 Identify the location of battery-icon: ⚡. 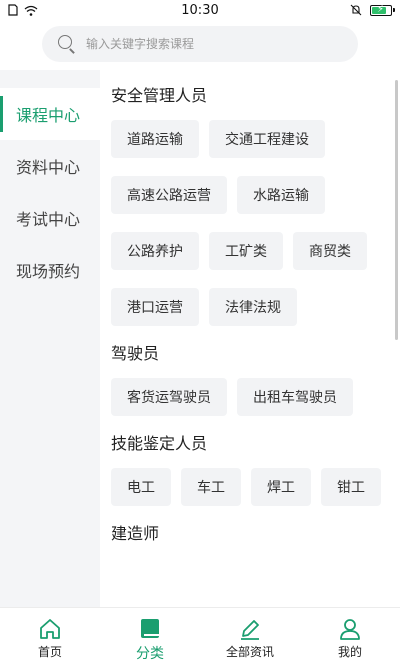
(382, 9).